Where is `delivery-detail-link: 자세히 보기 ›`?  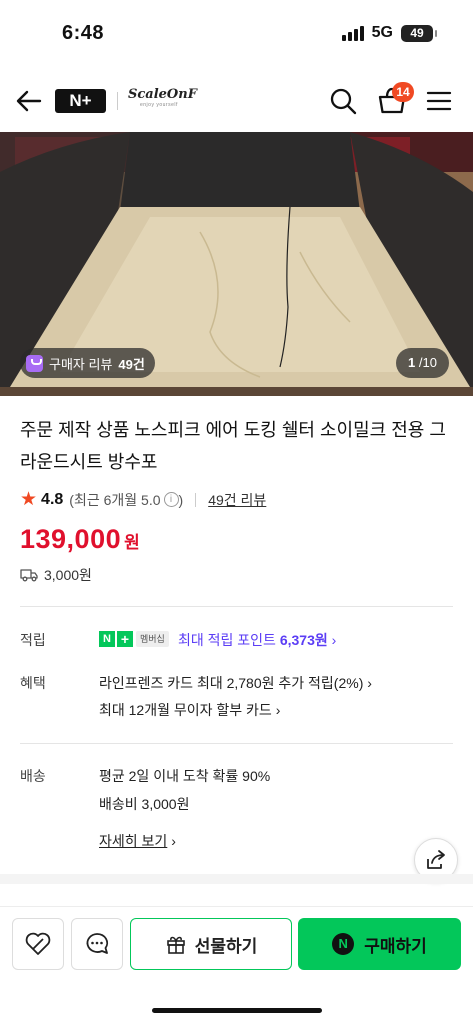
delivery-detail-link: 자세히 보기 › is located at coordinates (137, 841).